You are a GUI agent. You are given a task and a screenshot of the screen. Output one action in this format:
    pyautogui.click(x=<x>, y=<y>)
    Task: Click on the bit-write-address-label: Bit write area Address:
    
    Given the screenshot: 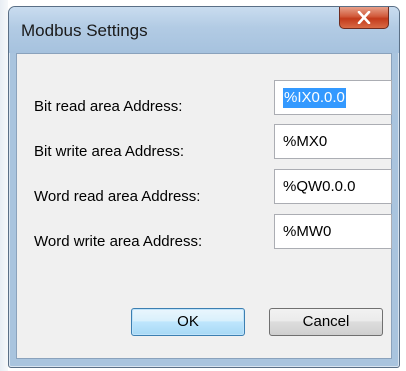 What is the action you would take?
    pyautogui.click(x=109, y=151)
    